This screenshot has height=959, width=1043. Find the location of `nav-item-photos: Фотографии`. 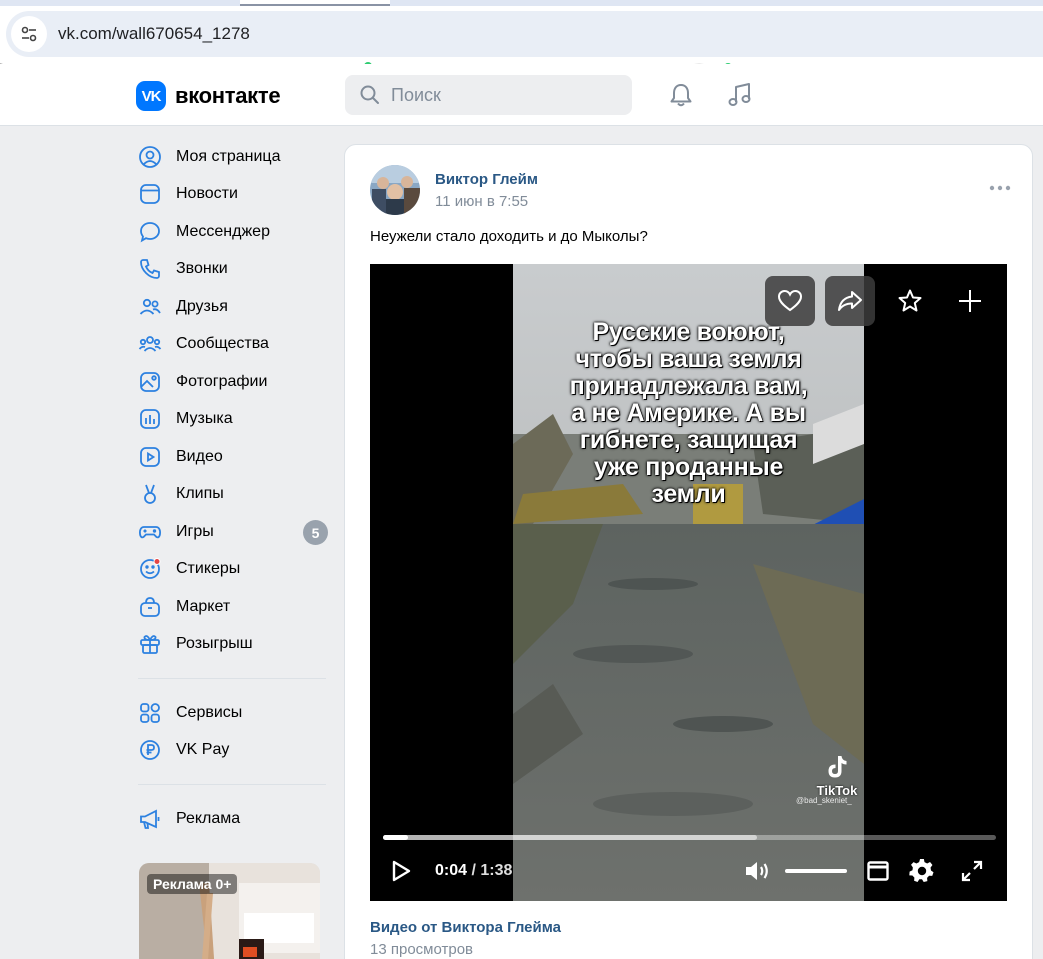

nav-item-photos: Фотографии is located at coordinates (236, 382).